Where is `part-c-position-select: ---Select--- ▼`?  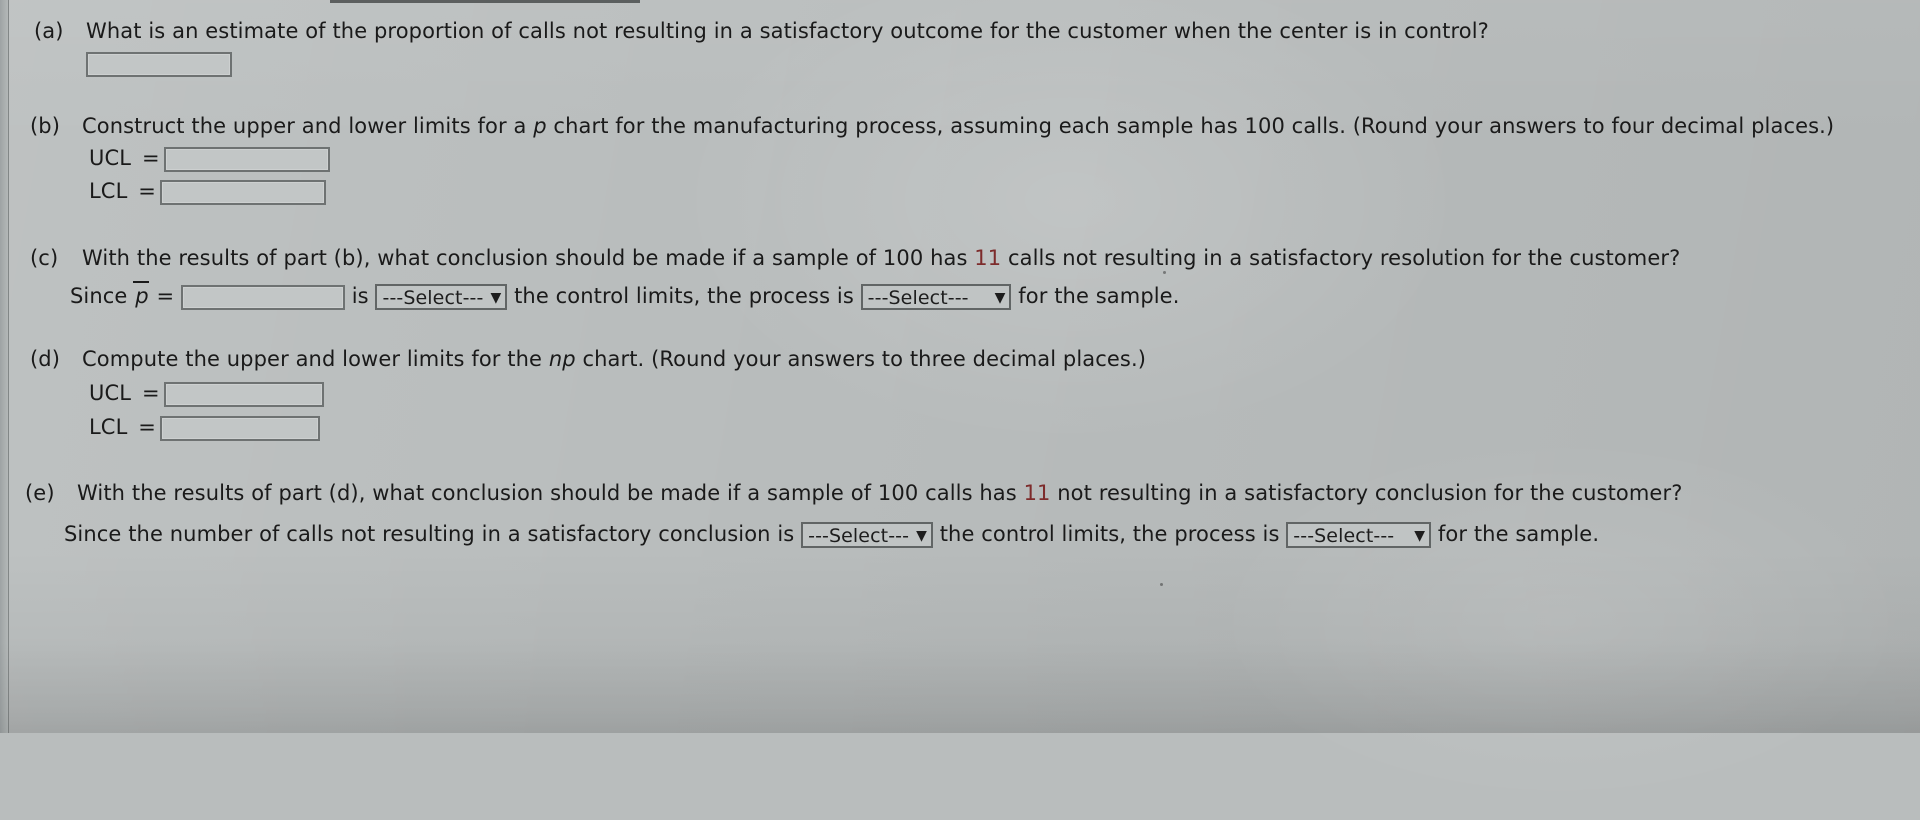 part-c-position-select: ---Select--- ▼ is located at coordinates (441, 297).